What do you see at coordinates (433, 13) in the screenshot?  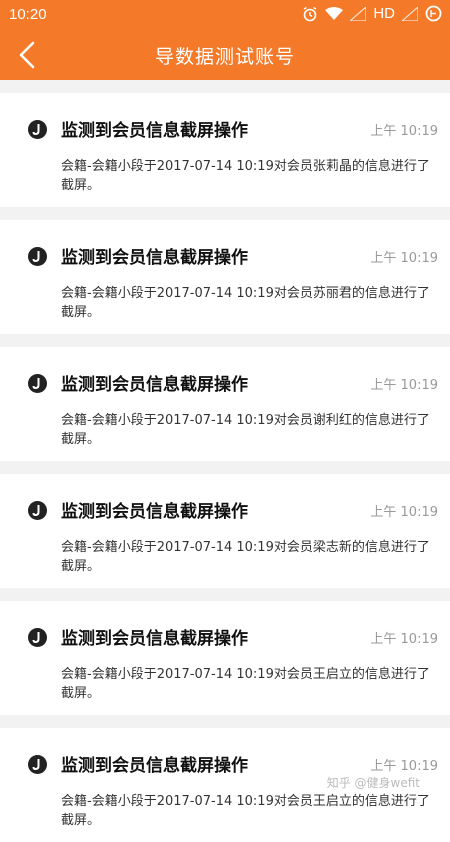 I see `battery-icon` at bounding box center [433, 13].